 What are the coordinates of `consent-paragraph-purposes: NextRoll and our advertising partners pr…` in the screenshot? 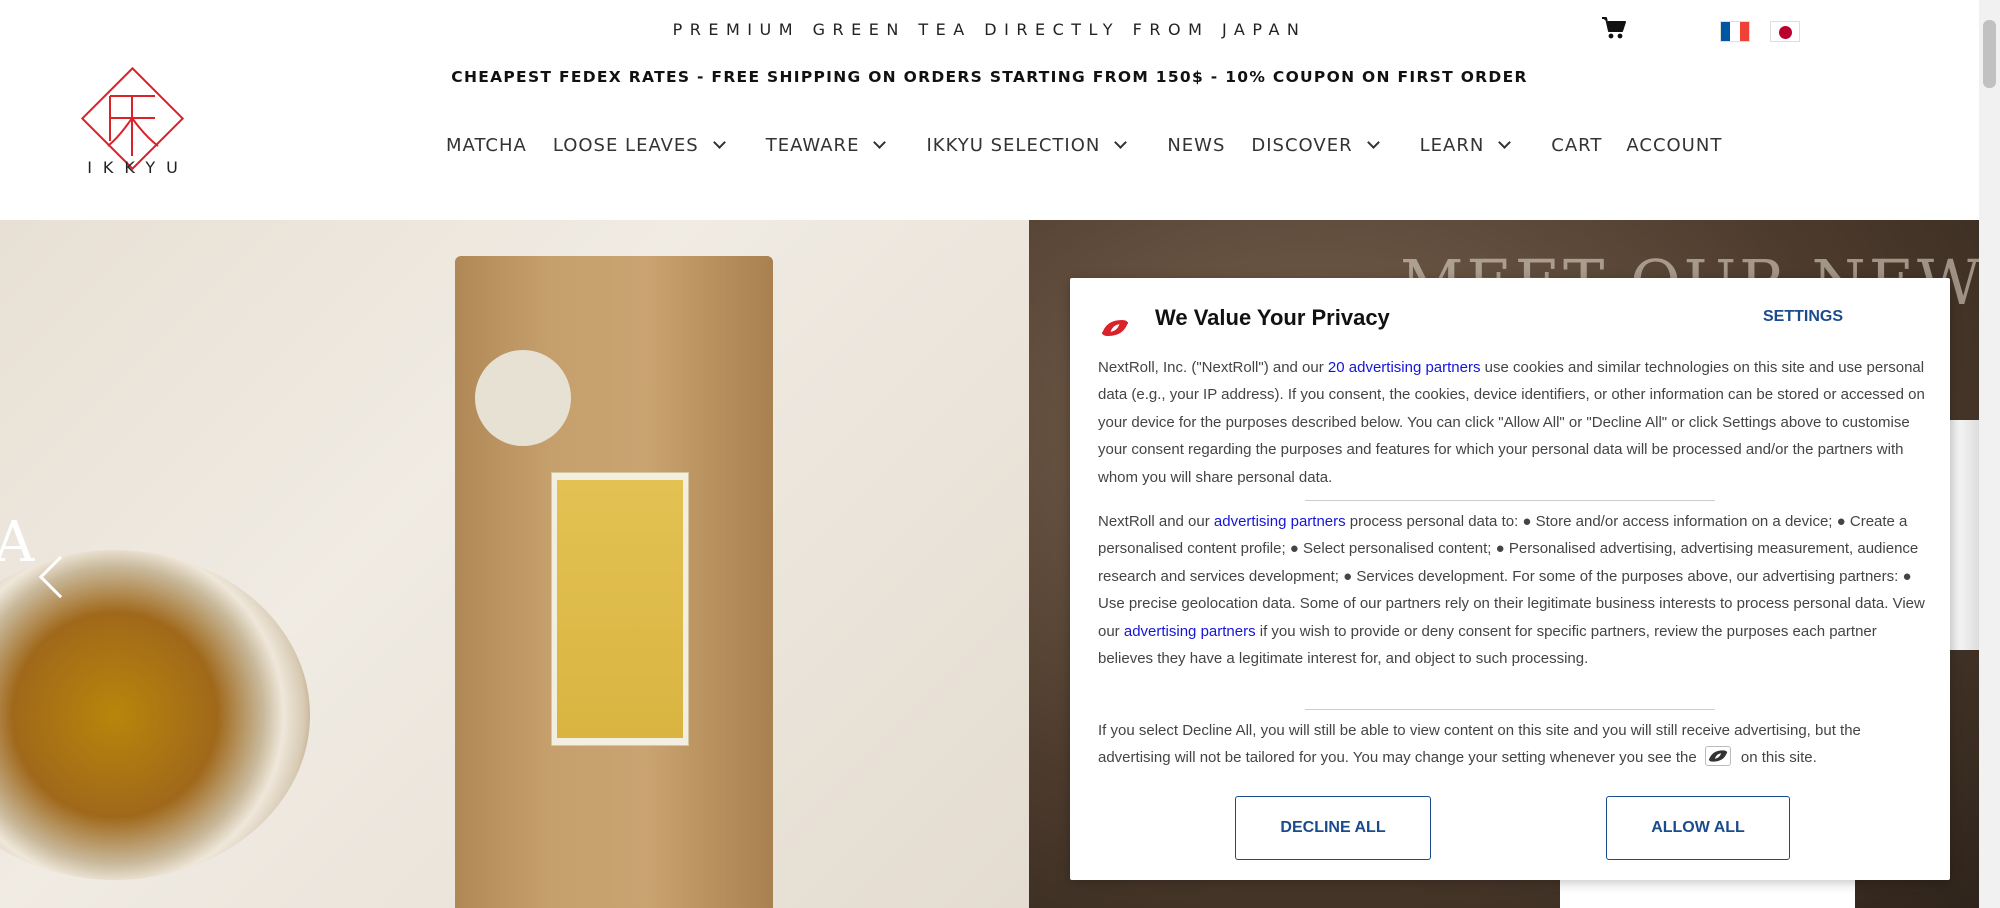 It's located at (1513, 590).